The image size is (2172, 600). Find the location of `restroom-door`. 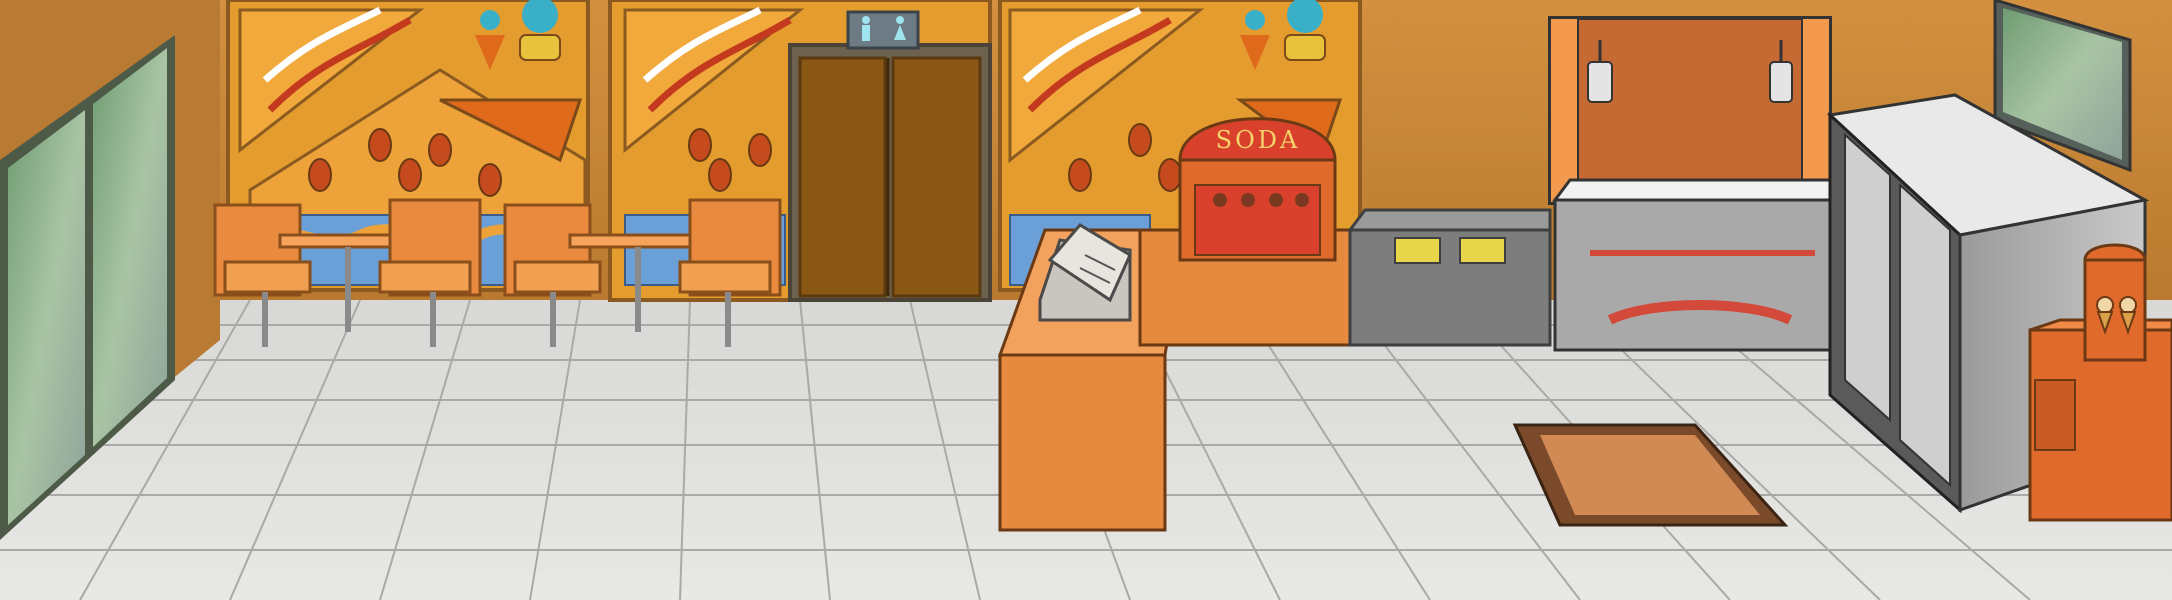

restroom-door is located at coordinates (890, 172).